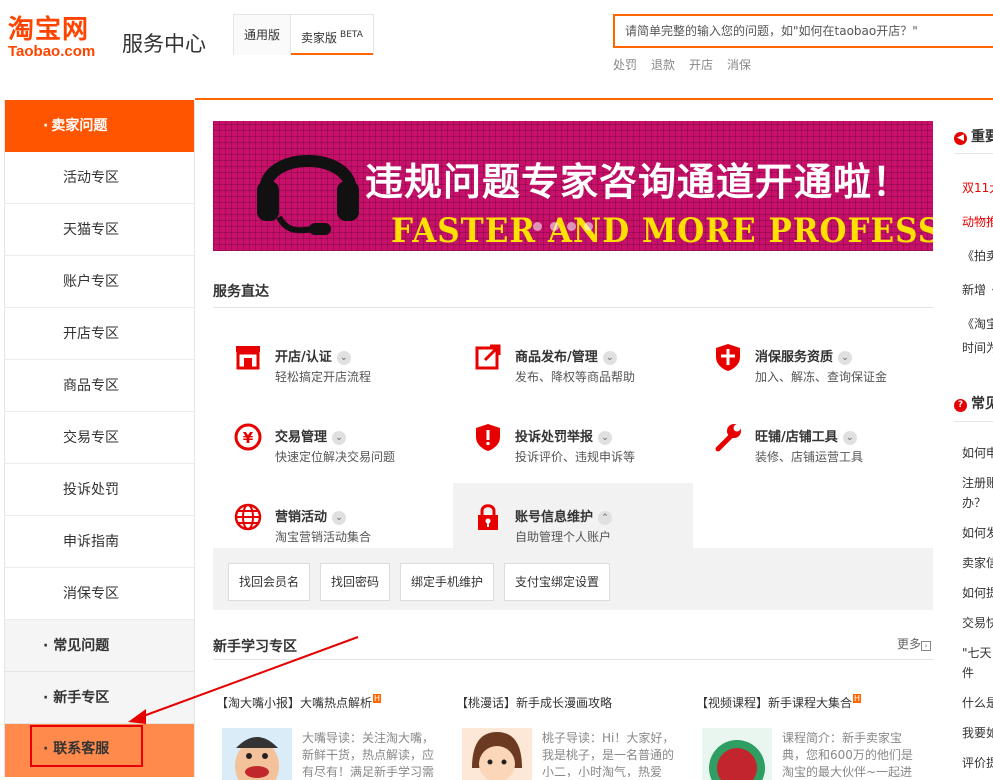  I want to click on recover-password-button: 找回密码, so click(355, 582).